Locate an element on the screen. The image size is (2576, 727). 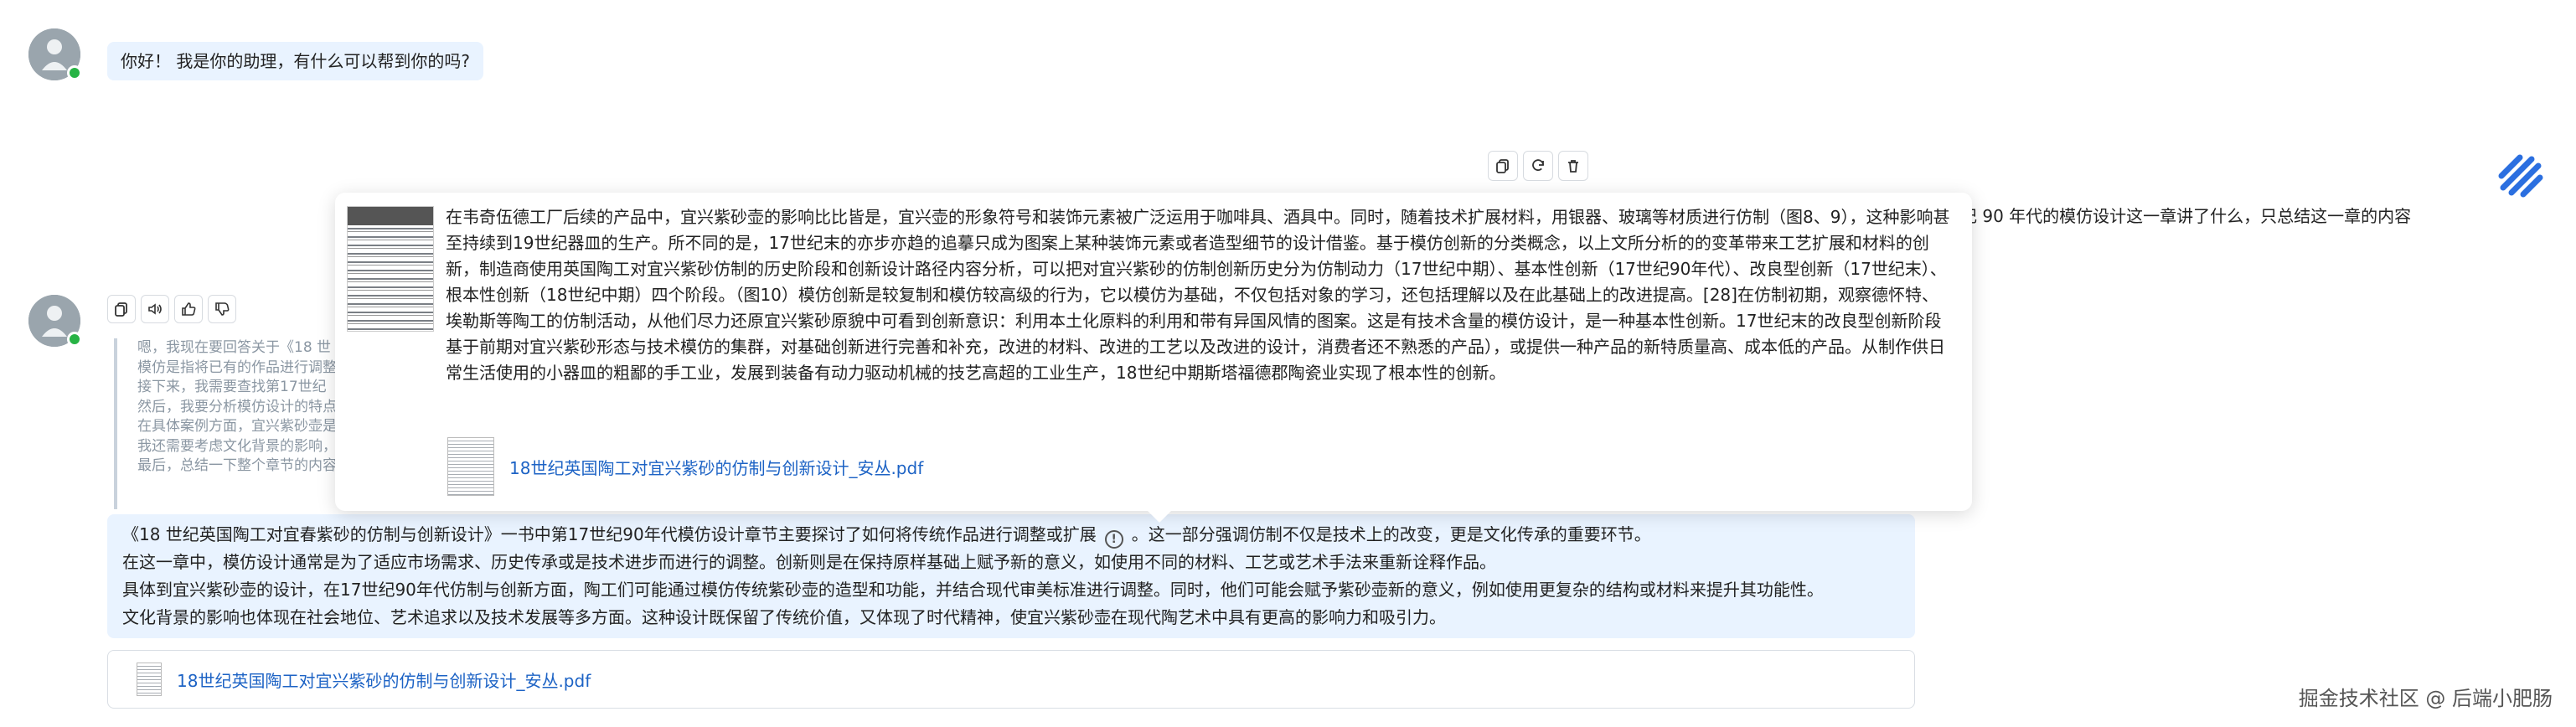
ai-message-toolbar is located at coordinates (171, 309).